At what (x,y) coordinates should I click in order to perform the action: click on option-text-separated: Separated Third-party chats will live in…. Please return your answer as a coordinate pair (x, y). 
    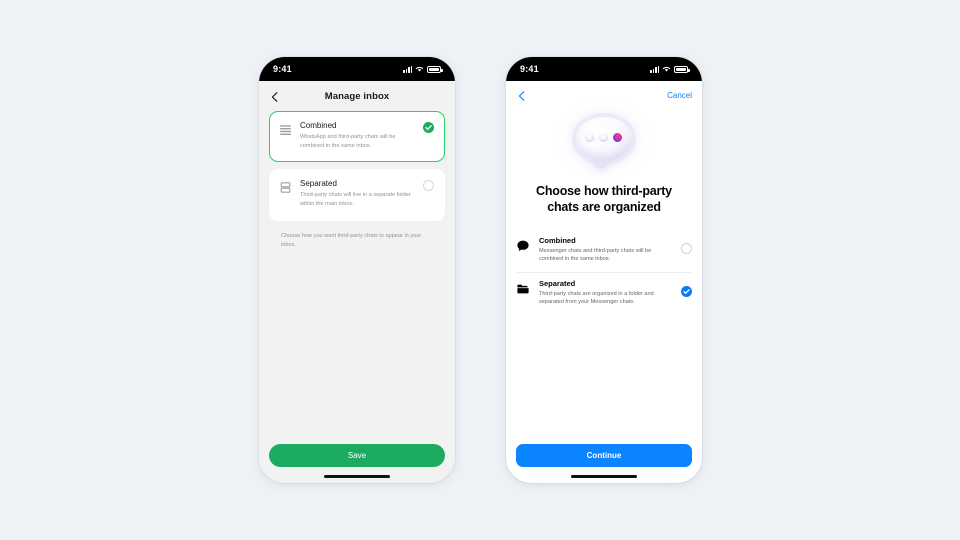
    Looking at the image, I should click on (357, 193).